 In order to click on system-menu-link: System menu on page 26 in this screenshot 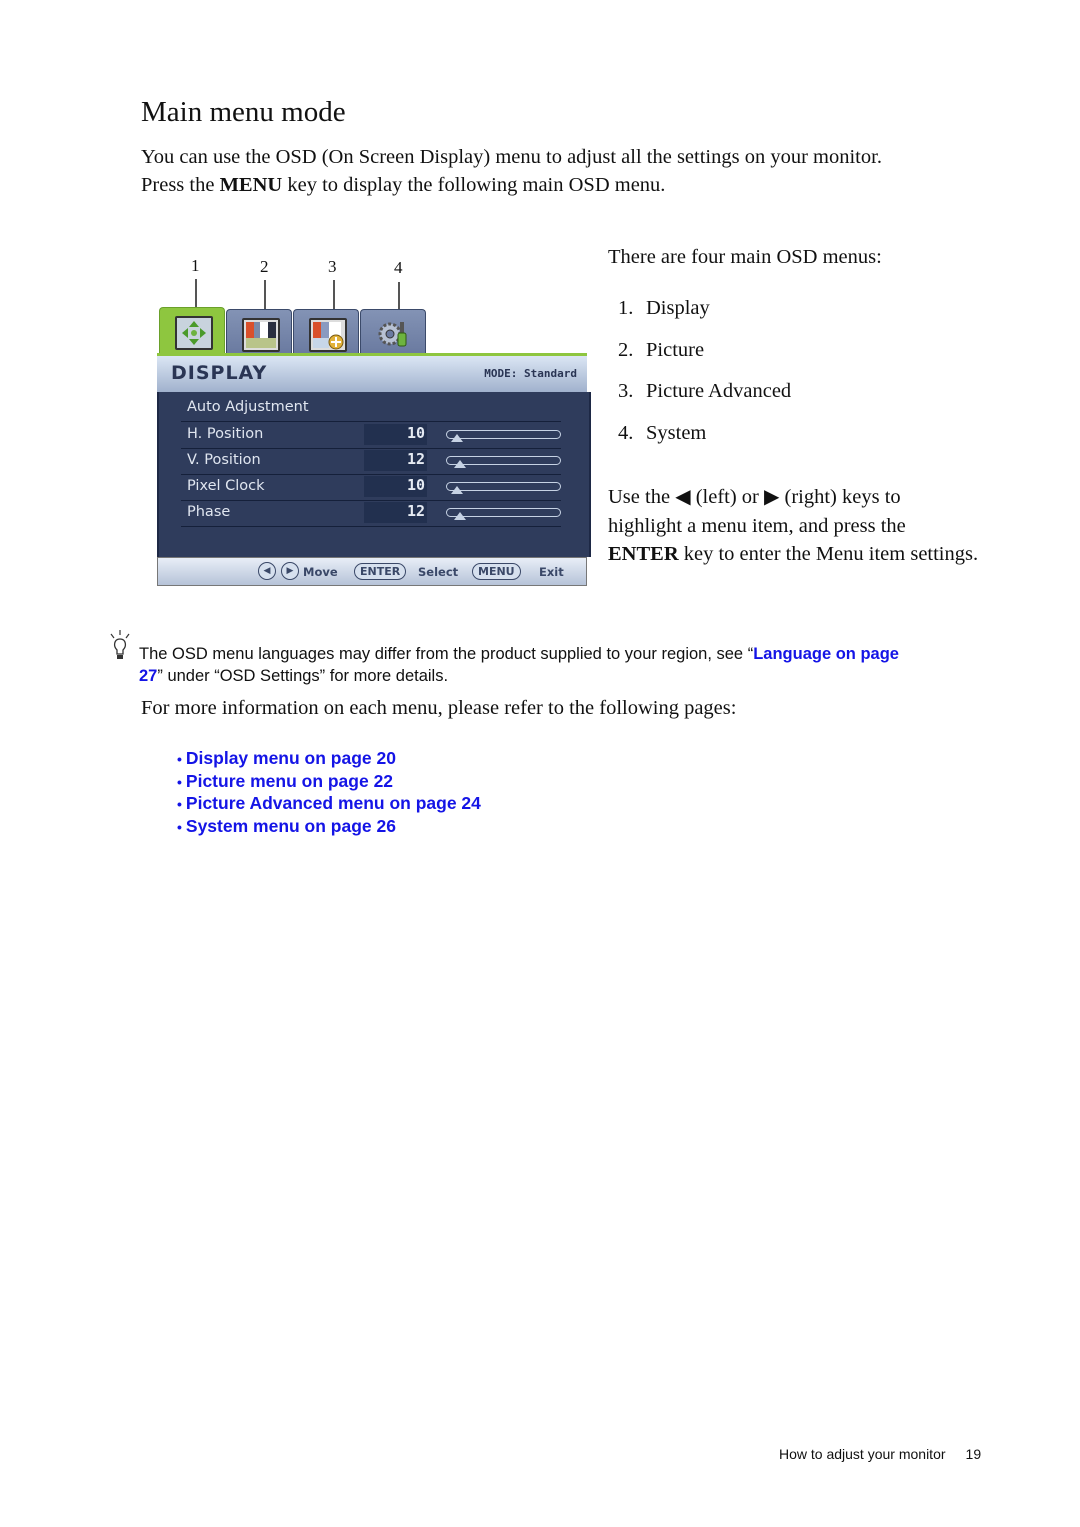, I will do `click(291, 826)`.